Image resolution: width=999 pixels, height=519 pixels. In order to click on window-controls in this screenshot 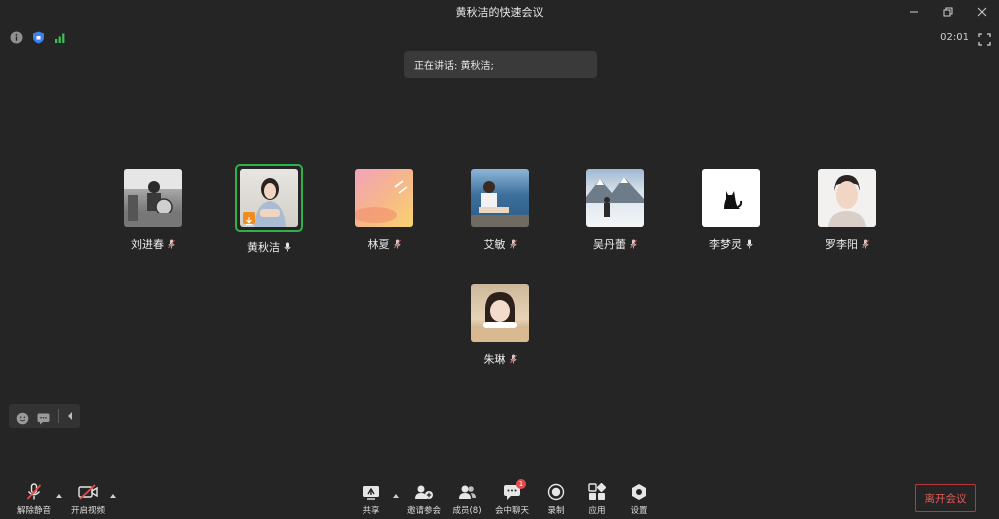, I will do `click(948, 12)`.